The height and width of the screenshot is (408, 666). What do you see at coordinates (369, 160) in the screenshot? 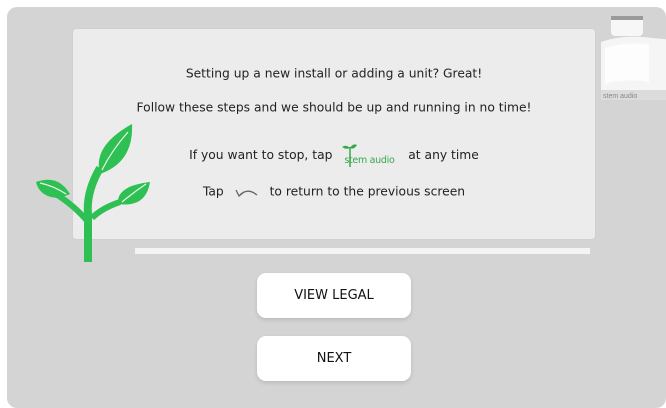
I see `logo-text: stem audio` at bounding box center [369, 160].